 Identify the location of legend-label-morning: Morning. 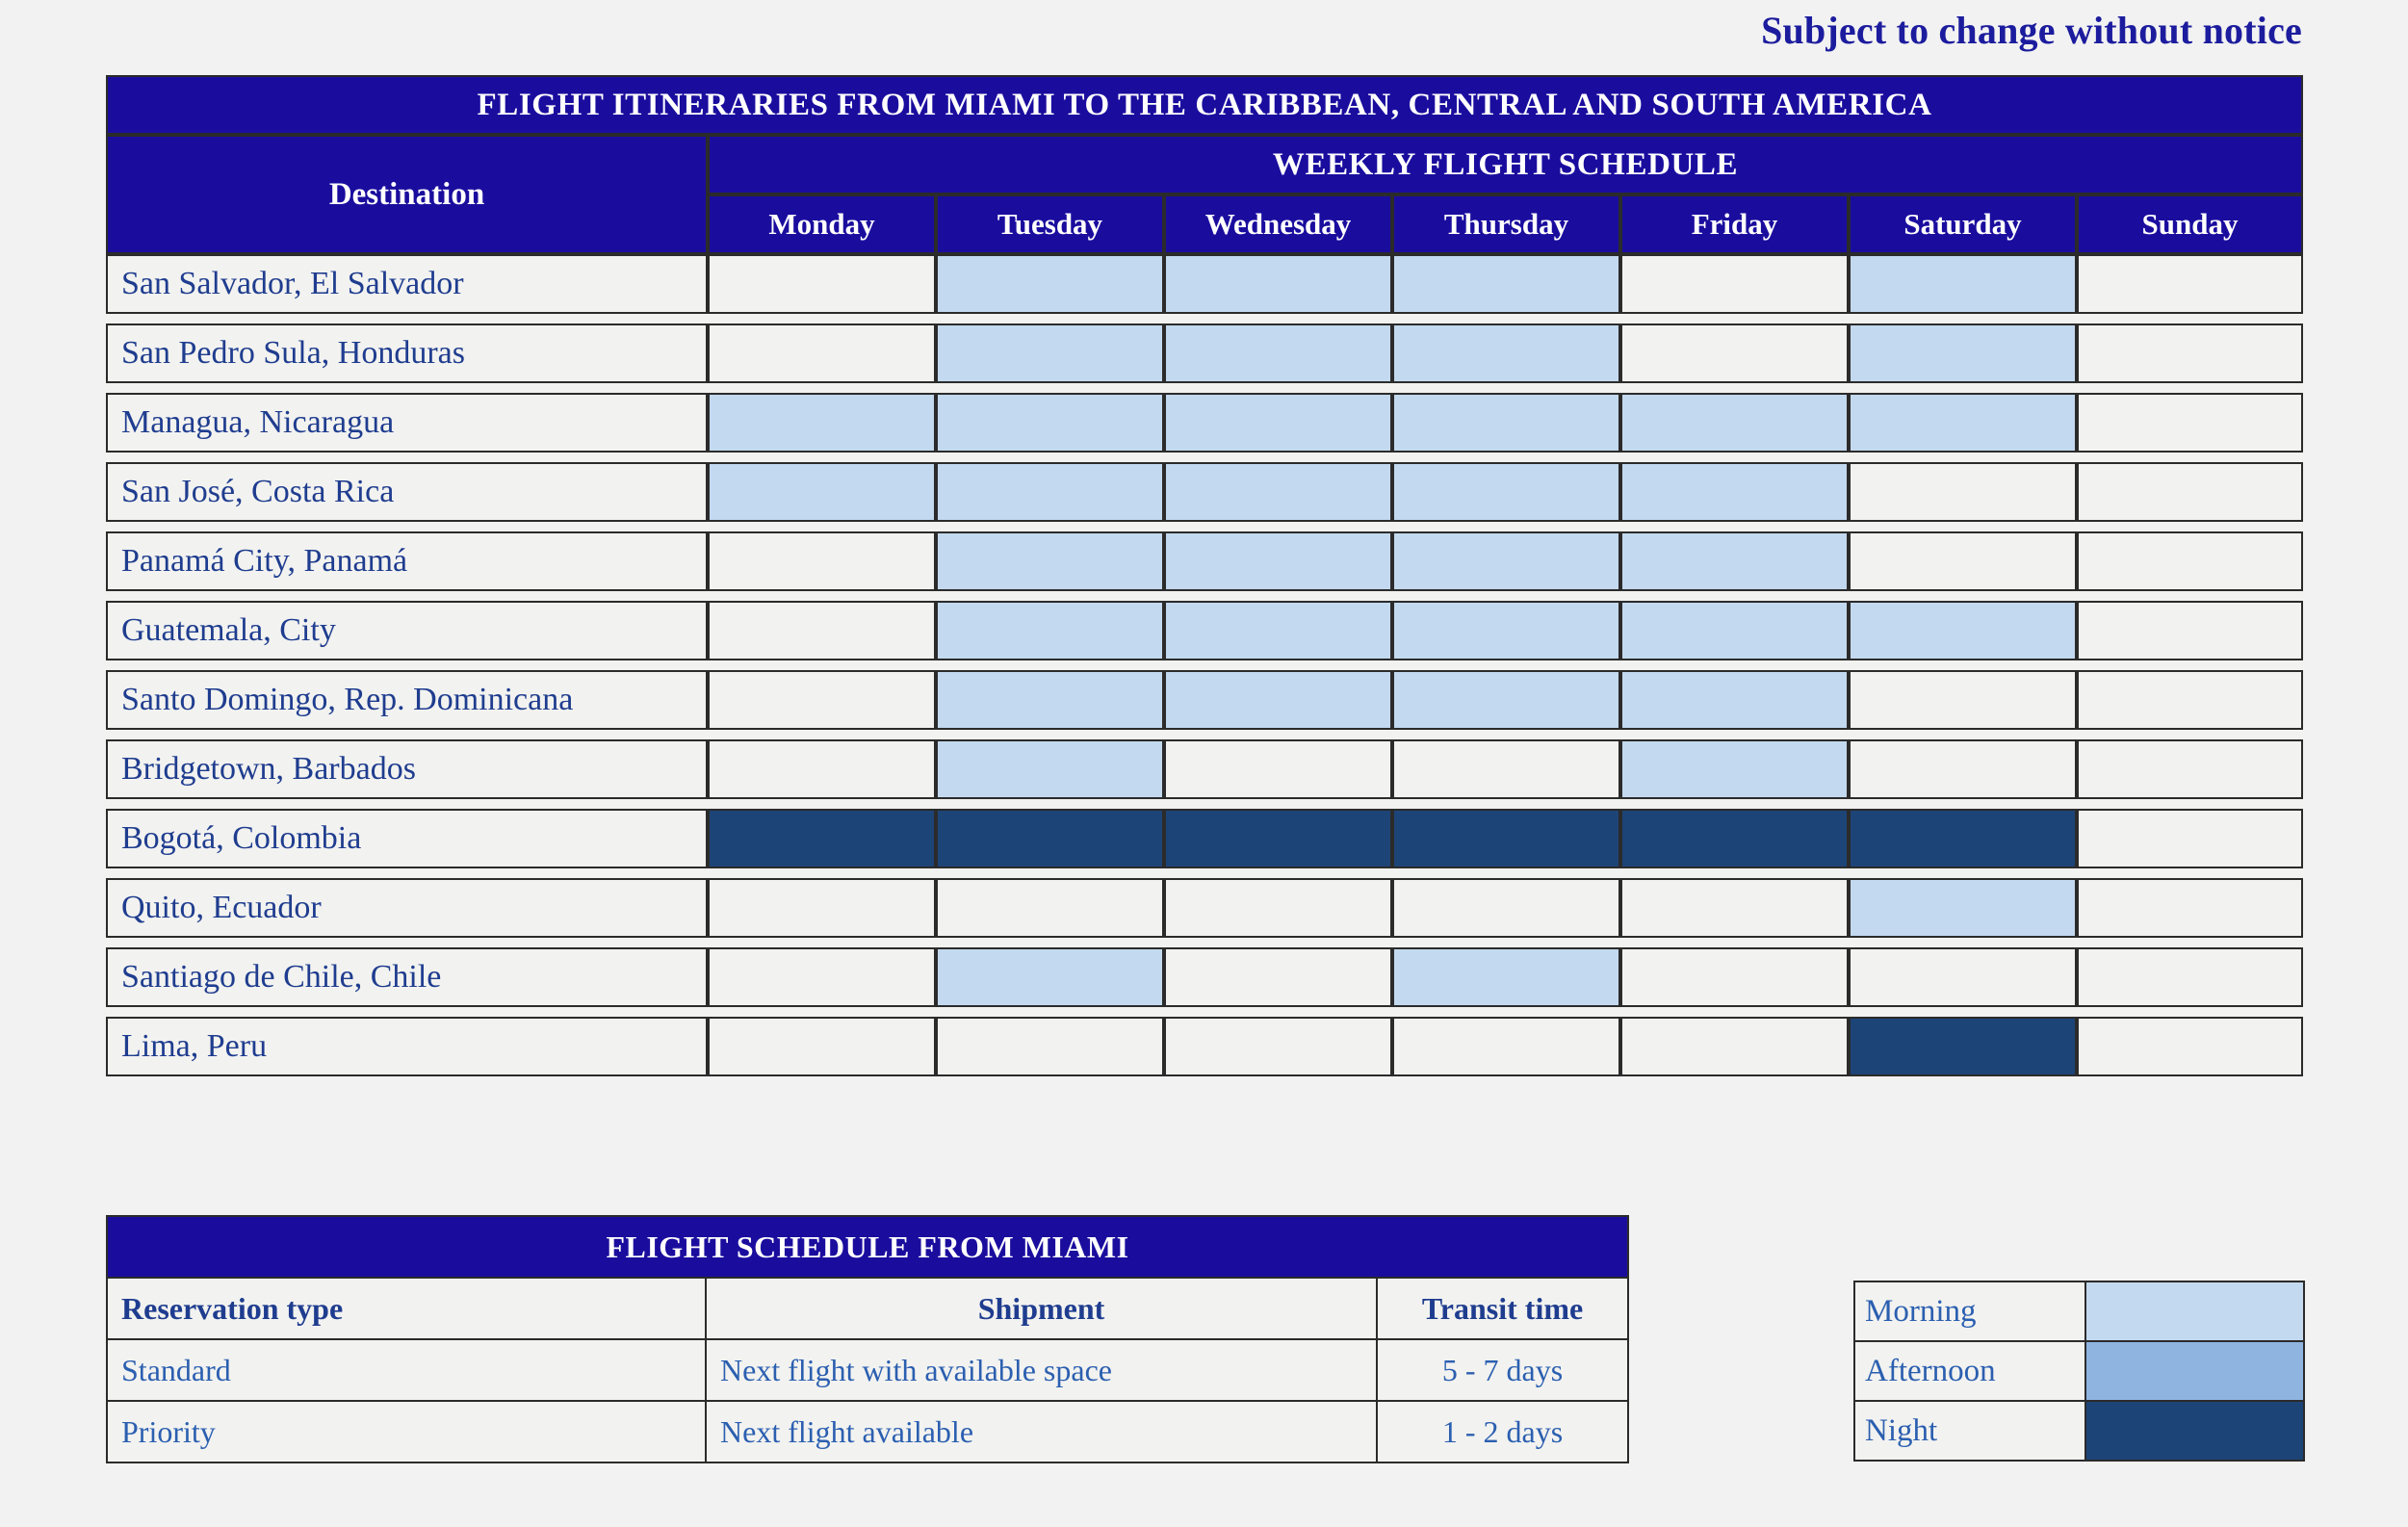
(1970, 1311).